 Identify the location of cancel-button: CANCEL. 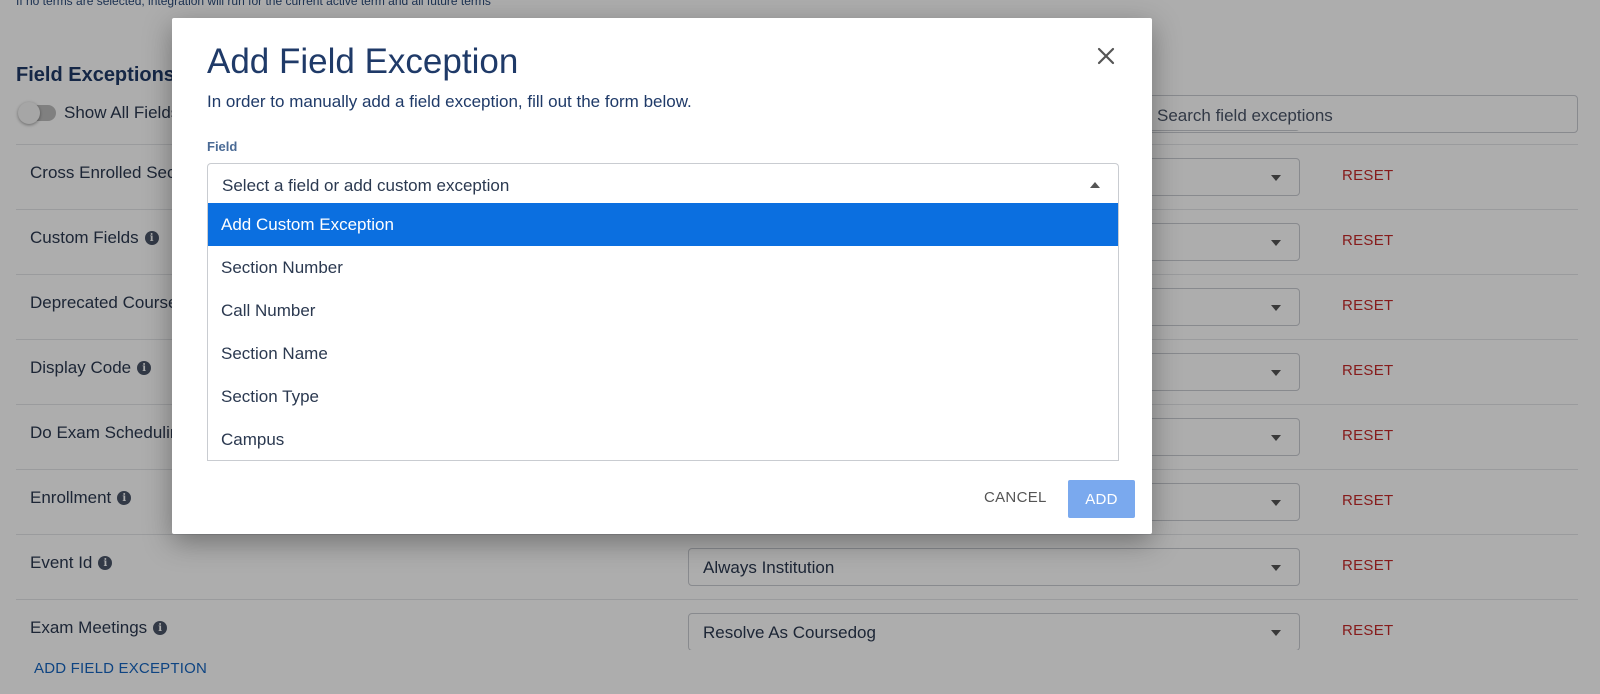
(1015, 497).